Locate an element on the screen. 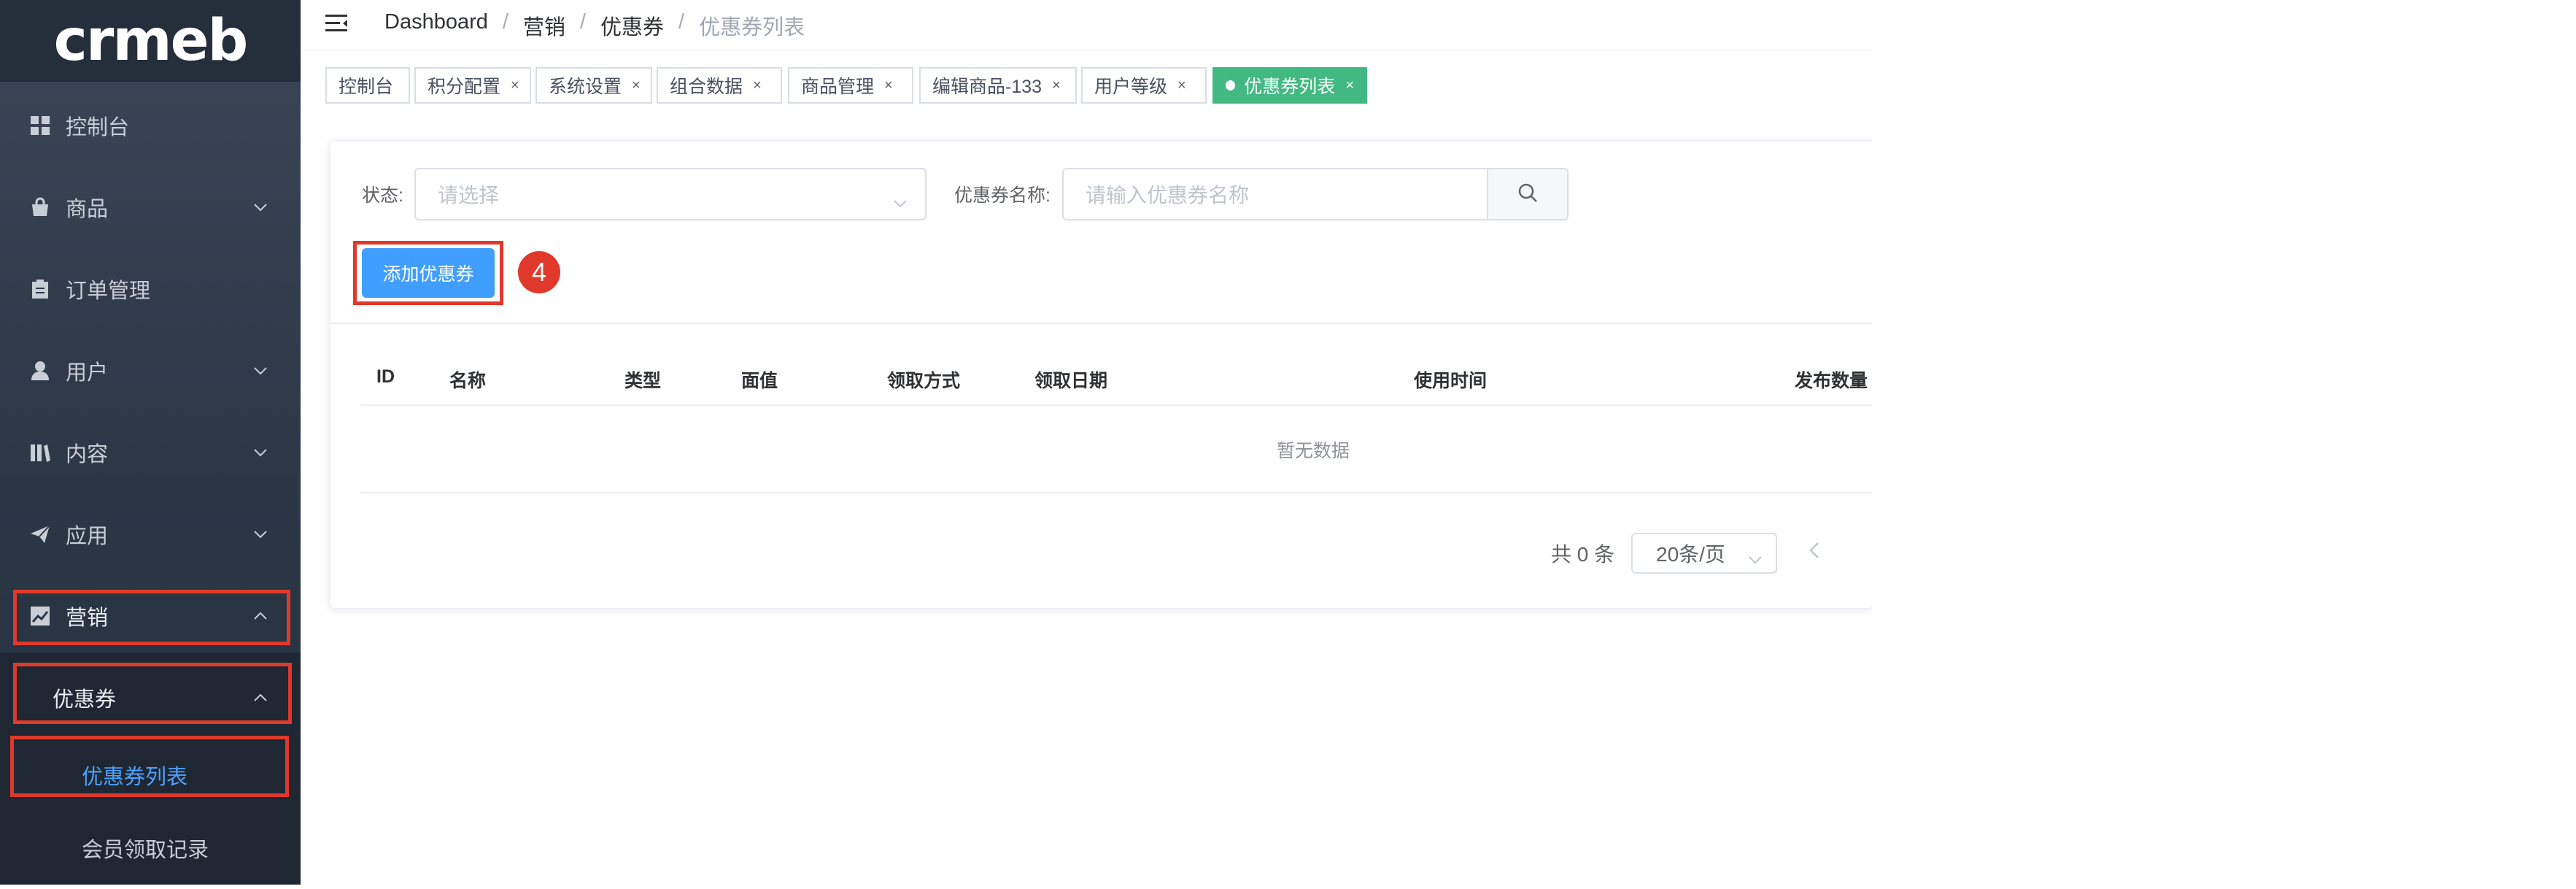 The height and width of the screenshot is (889, 2576). sidebar-subitem-claim-records: 会员领取记录 is located at coordinates (150, 848).